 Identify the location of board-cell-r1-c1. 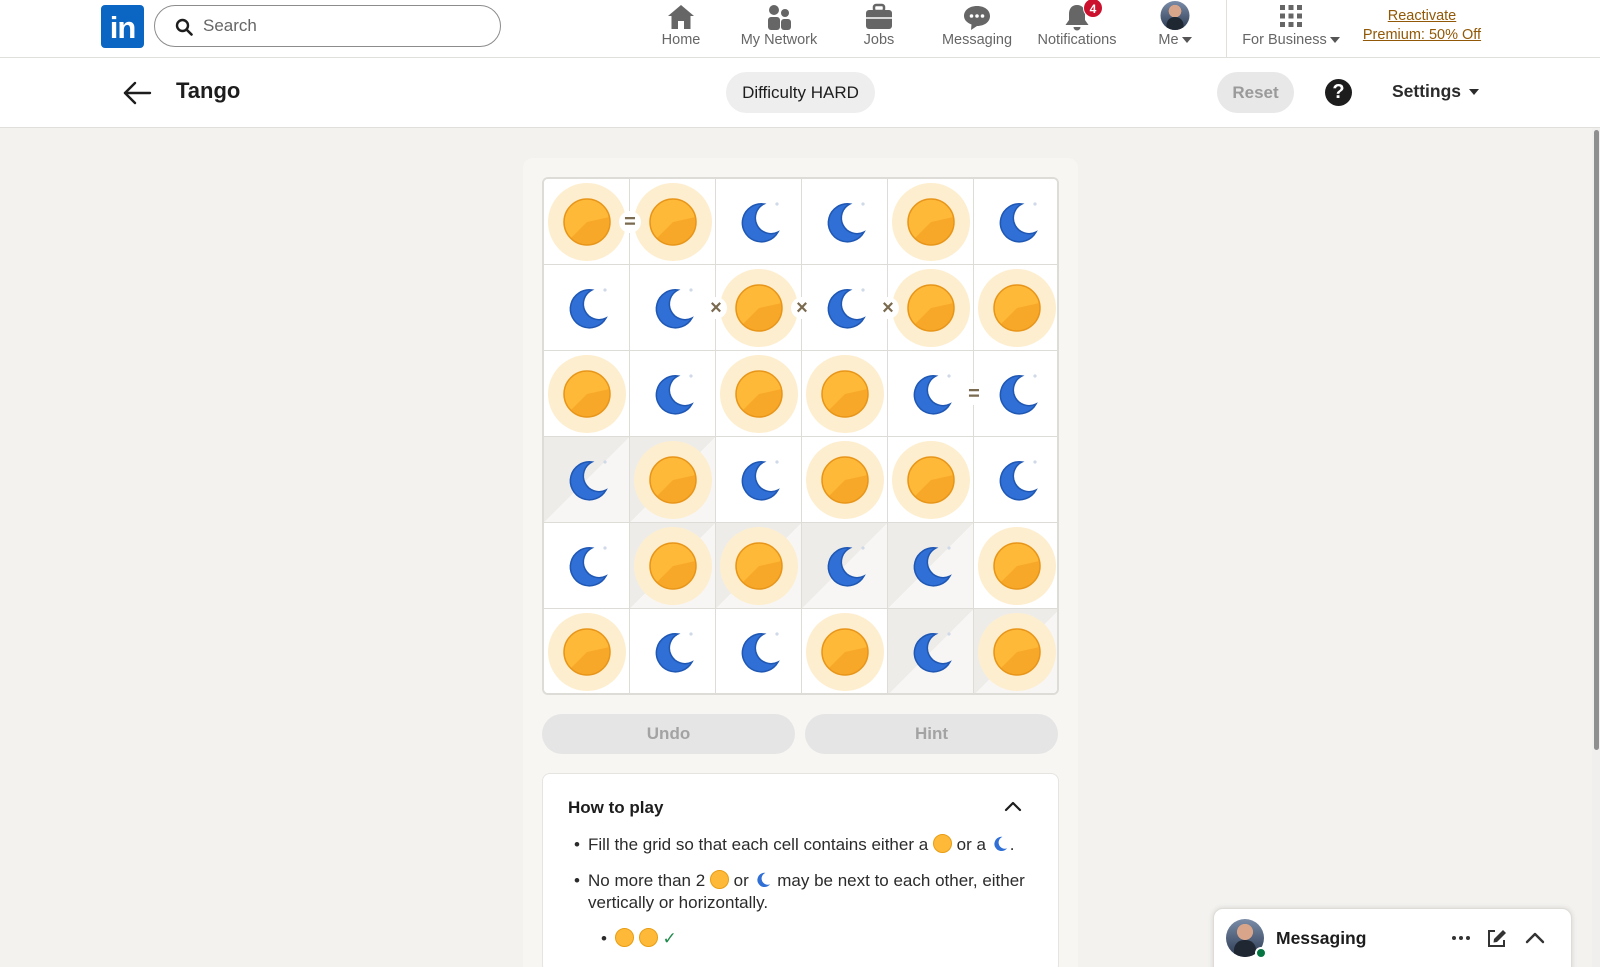
(673, 308).